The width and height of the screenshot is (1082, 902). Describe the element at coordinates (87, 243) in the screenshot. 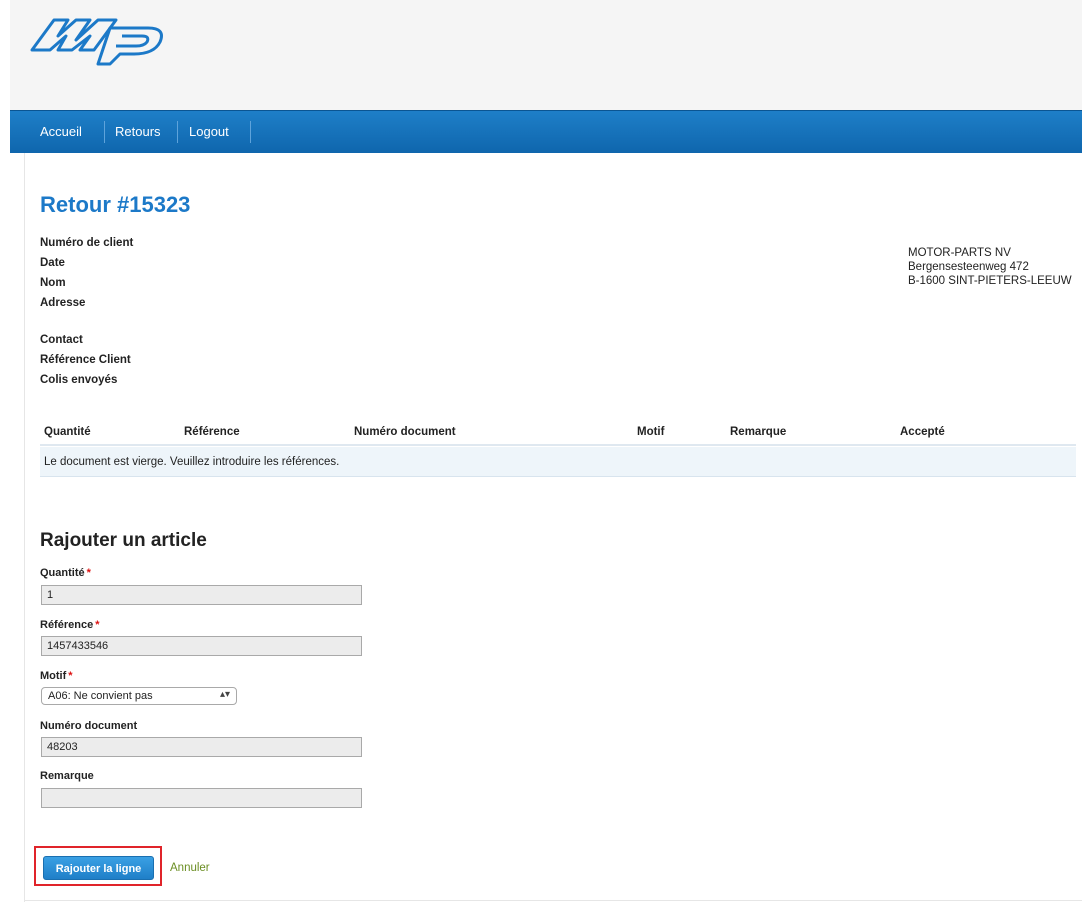

I see `label-client-number: Numéro de client` at that location.